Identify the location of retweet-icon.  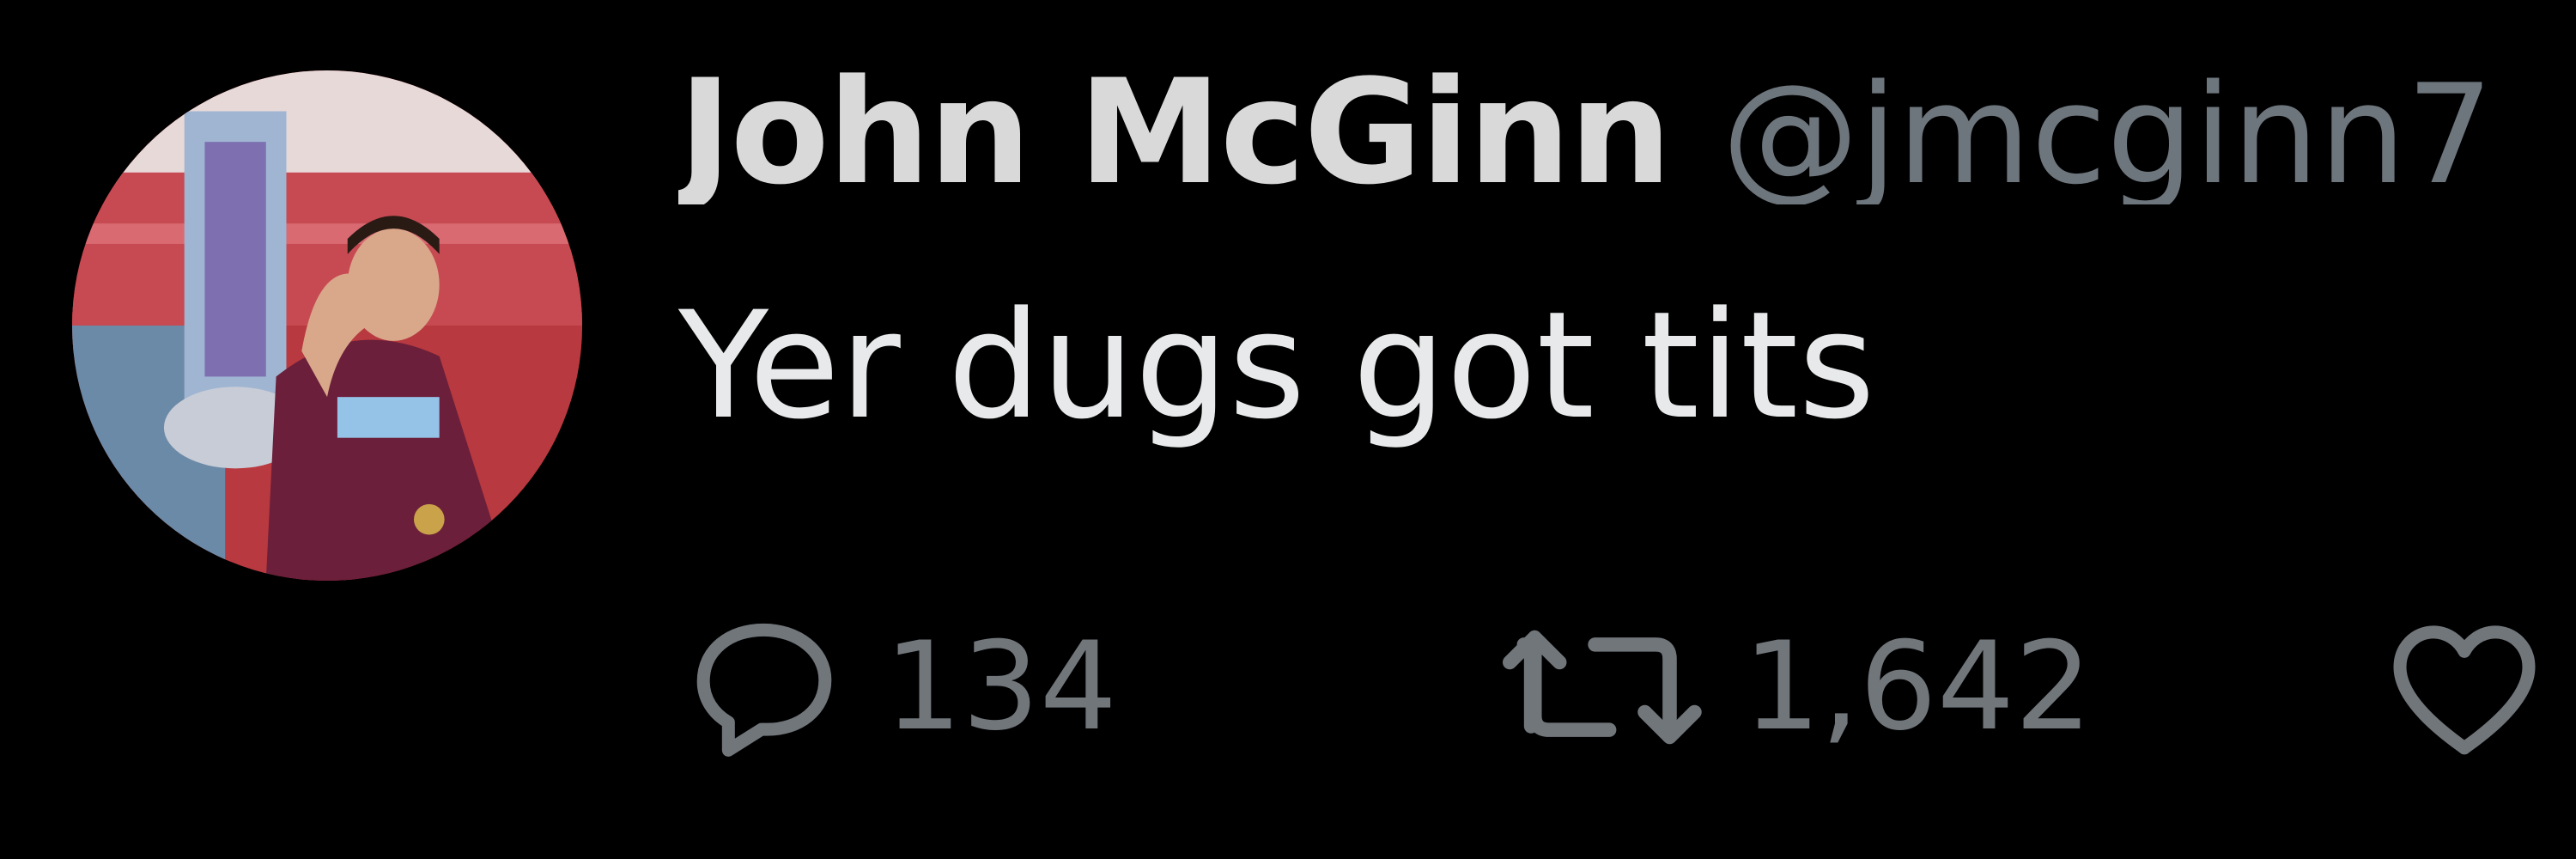
(1606, 687).